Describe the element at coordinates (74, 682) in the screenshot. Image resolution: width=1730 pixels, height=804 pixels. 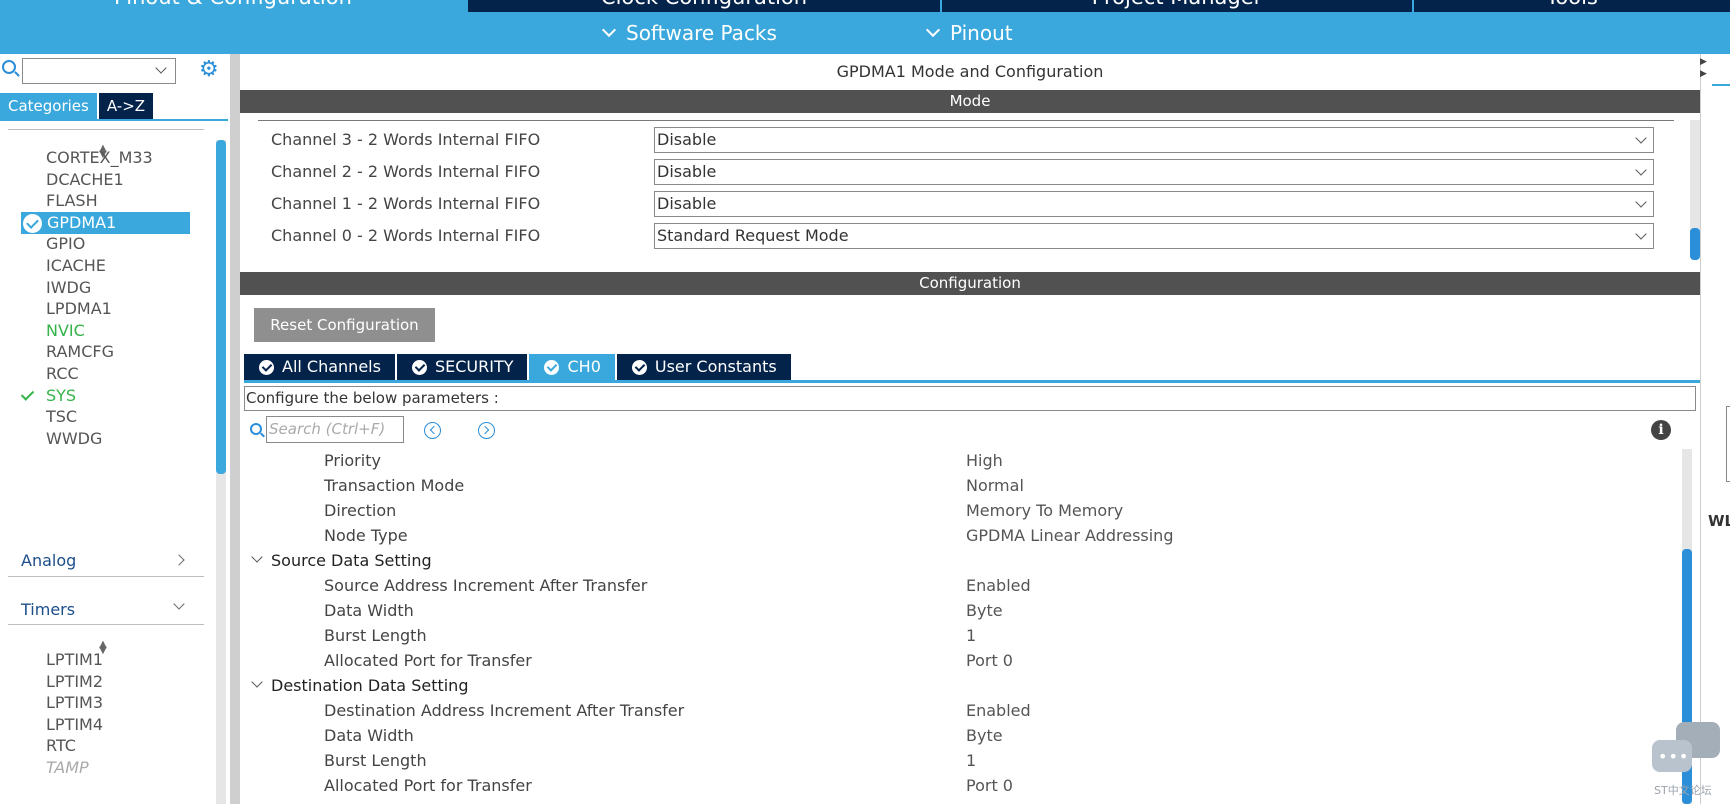
I see `sidebar-item-lptim2: LPTIM2` at that location.